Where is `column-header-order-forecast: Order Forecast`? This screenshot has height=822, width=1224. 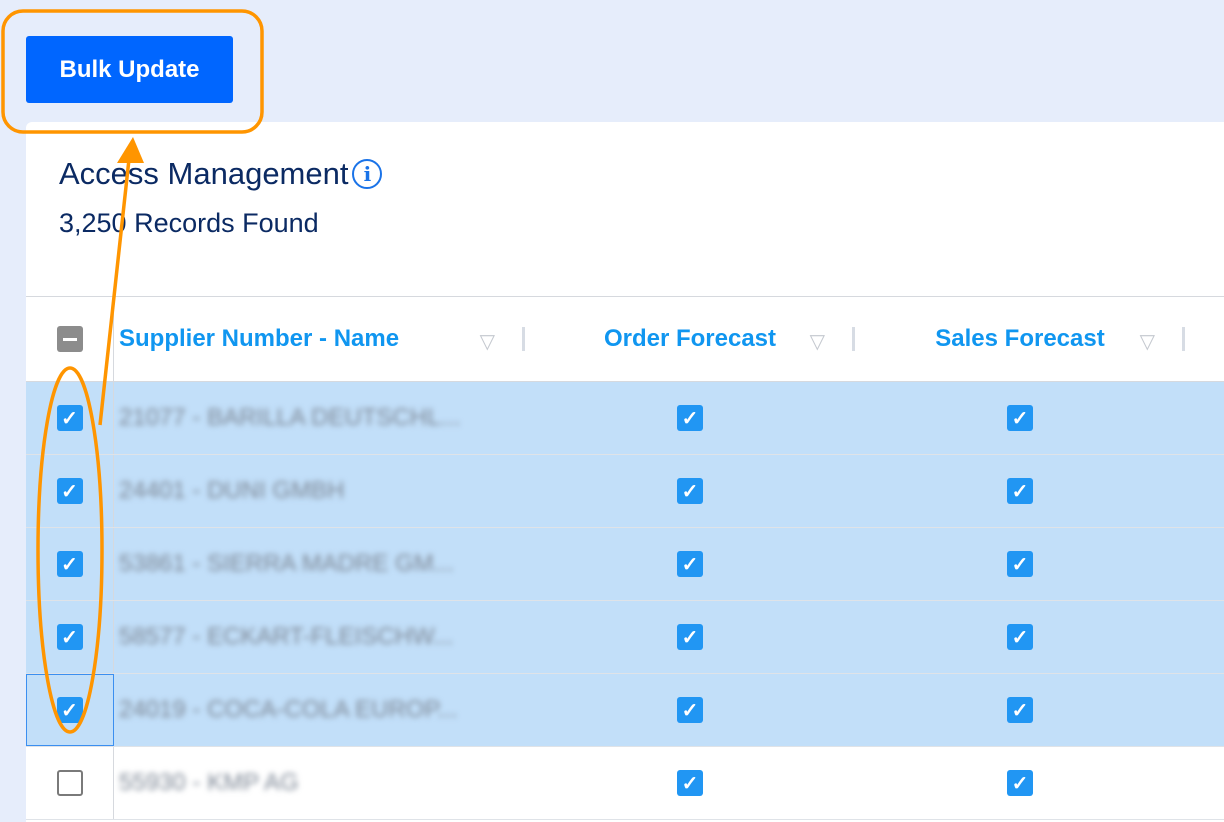 column-header-order-forecast: Order Forecast is located at coordinates (690, 339).